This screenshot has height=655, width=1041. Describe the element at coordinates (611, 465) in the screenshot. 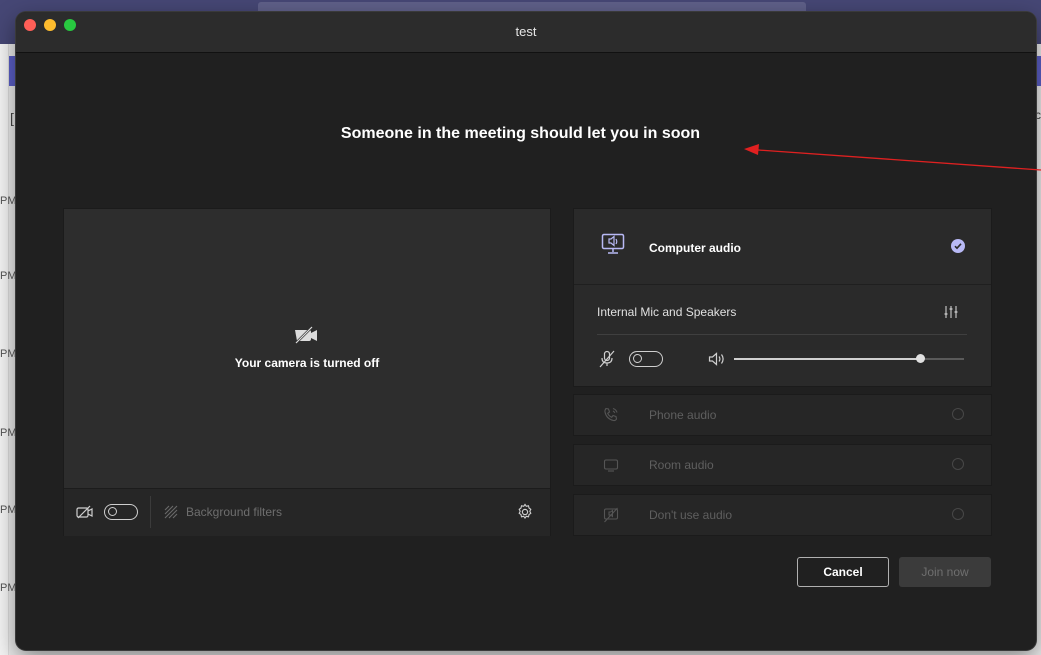

I see `room-icon` at that location.